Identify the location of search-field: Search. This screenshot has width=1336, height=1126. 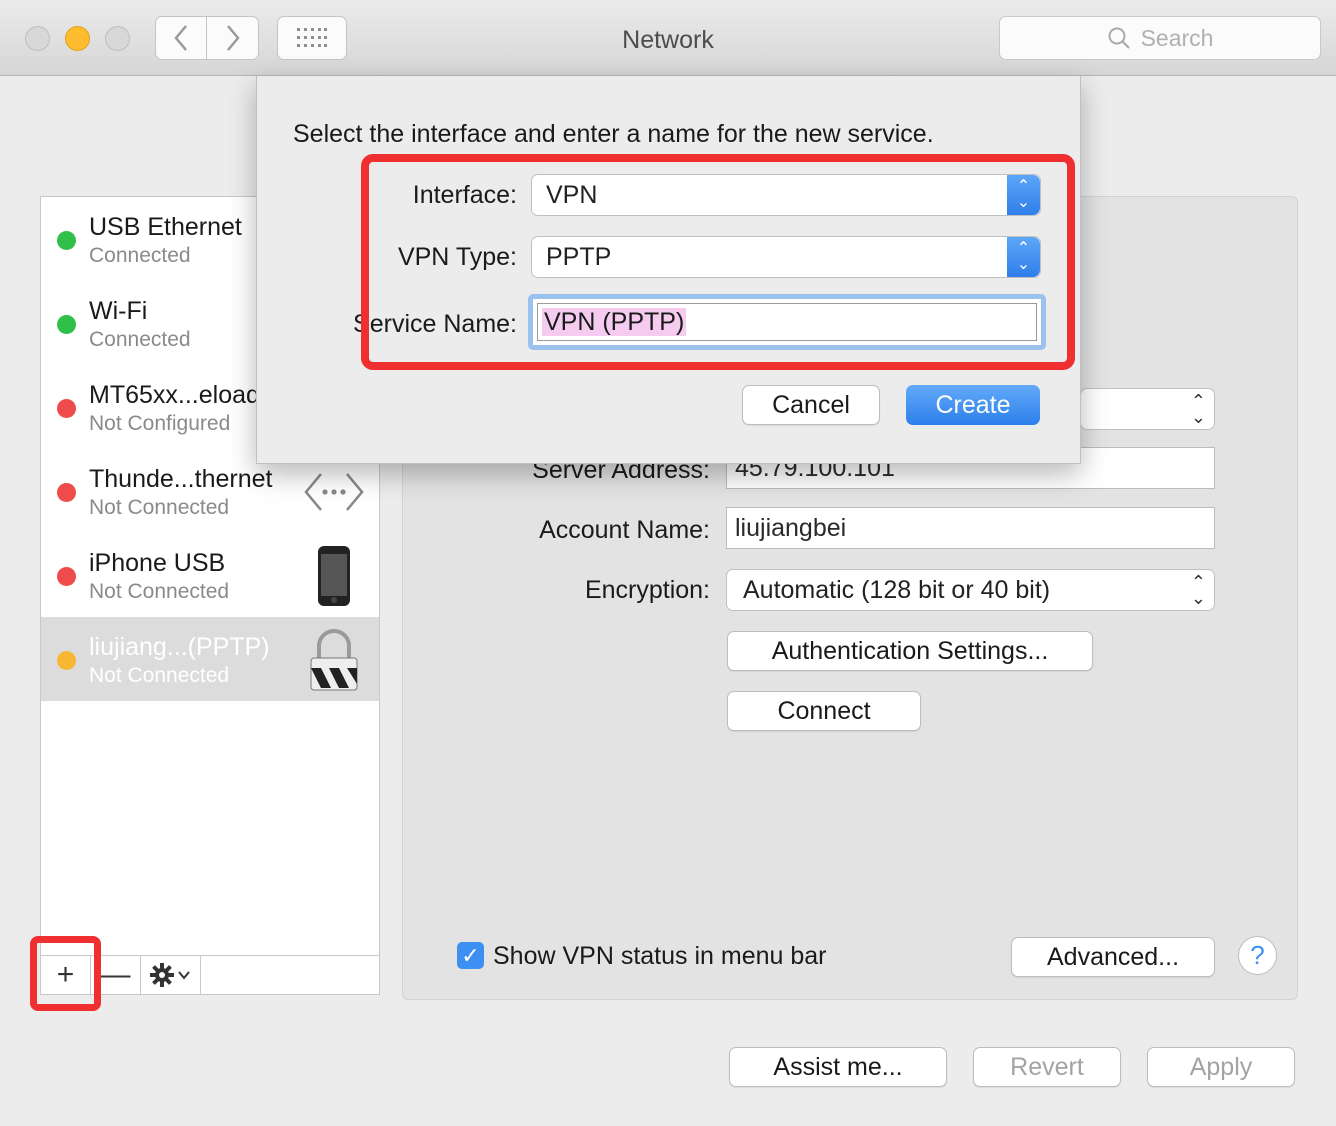
(1160, 38).